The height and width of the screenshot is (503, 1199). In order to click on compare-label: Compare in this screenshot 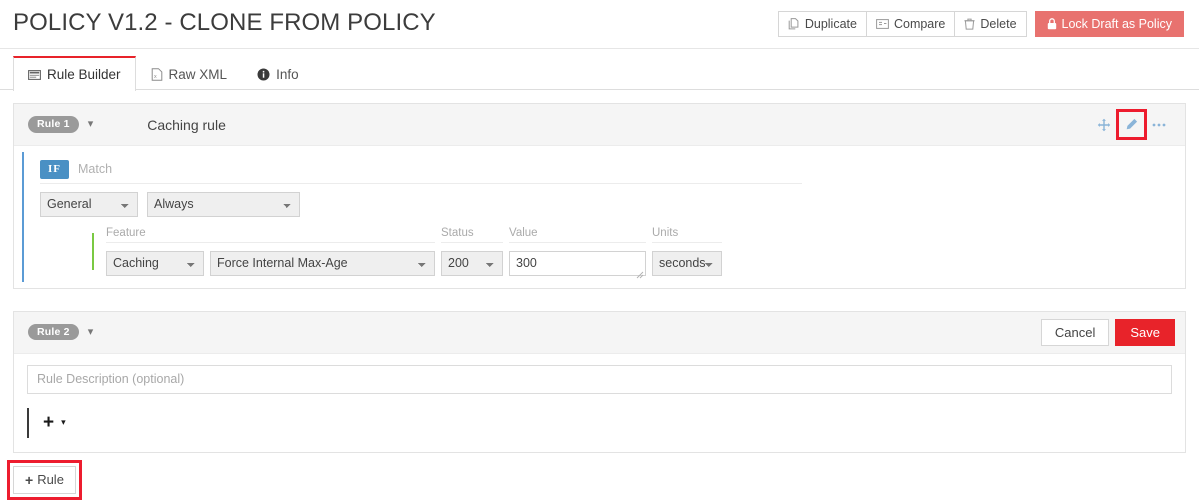, I will do `click(919, 23)`.